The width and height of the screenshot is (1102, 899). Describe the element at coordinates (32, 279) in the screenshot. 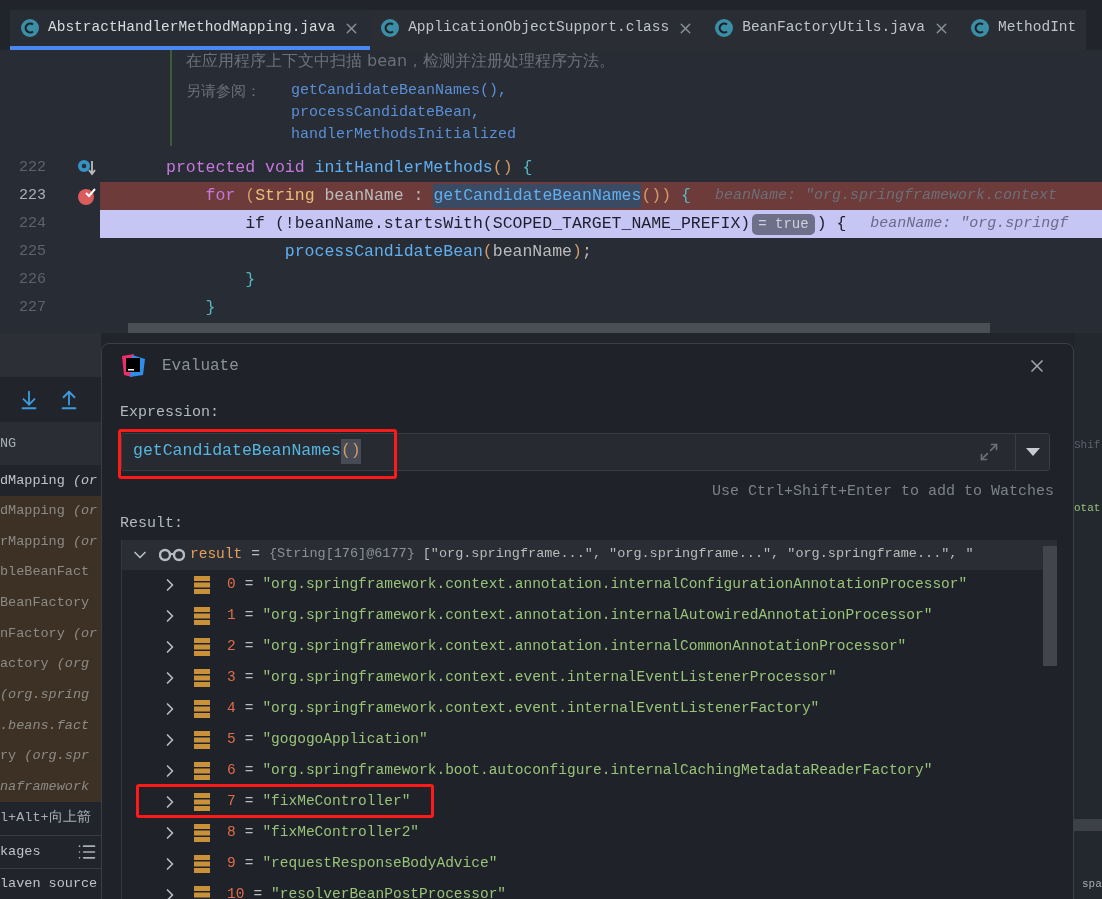

I see `line-number: 226` at that location.